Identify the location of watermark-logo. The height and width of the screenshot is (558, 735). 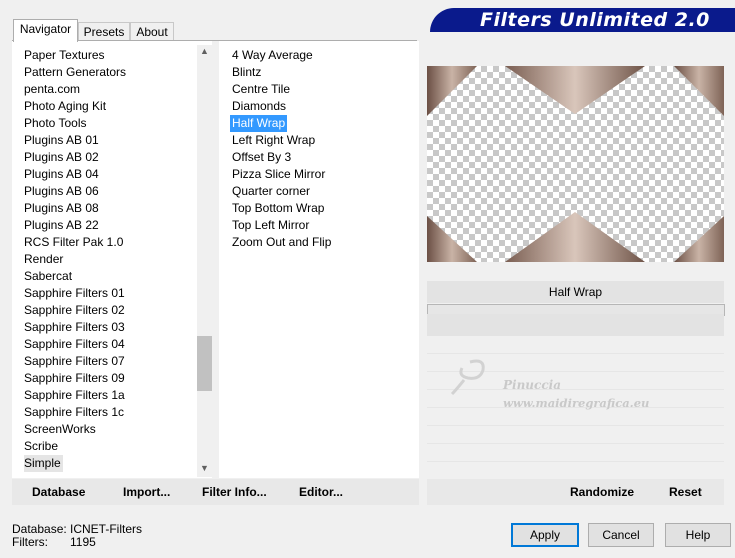
(476, 377).